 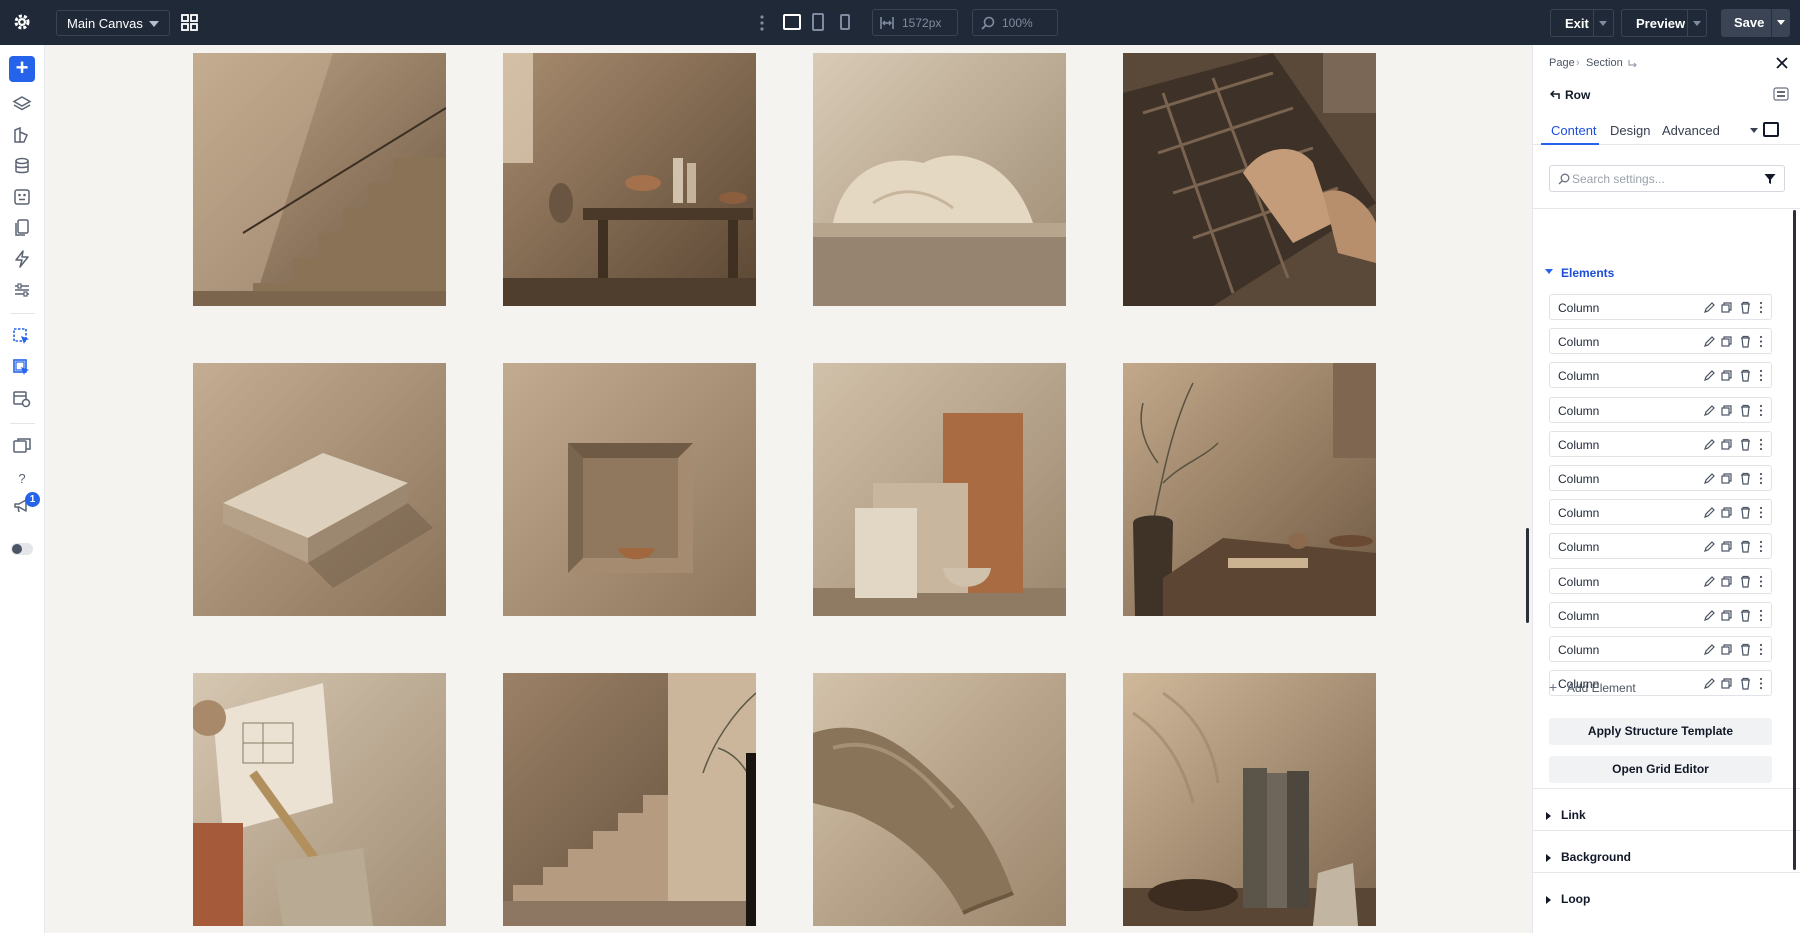 What do you see at coordinates (1015, 22) in the screenshot?
I see `zoom-field: 100%` at bounding box center [1015, 22].